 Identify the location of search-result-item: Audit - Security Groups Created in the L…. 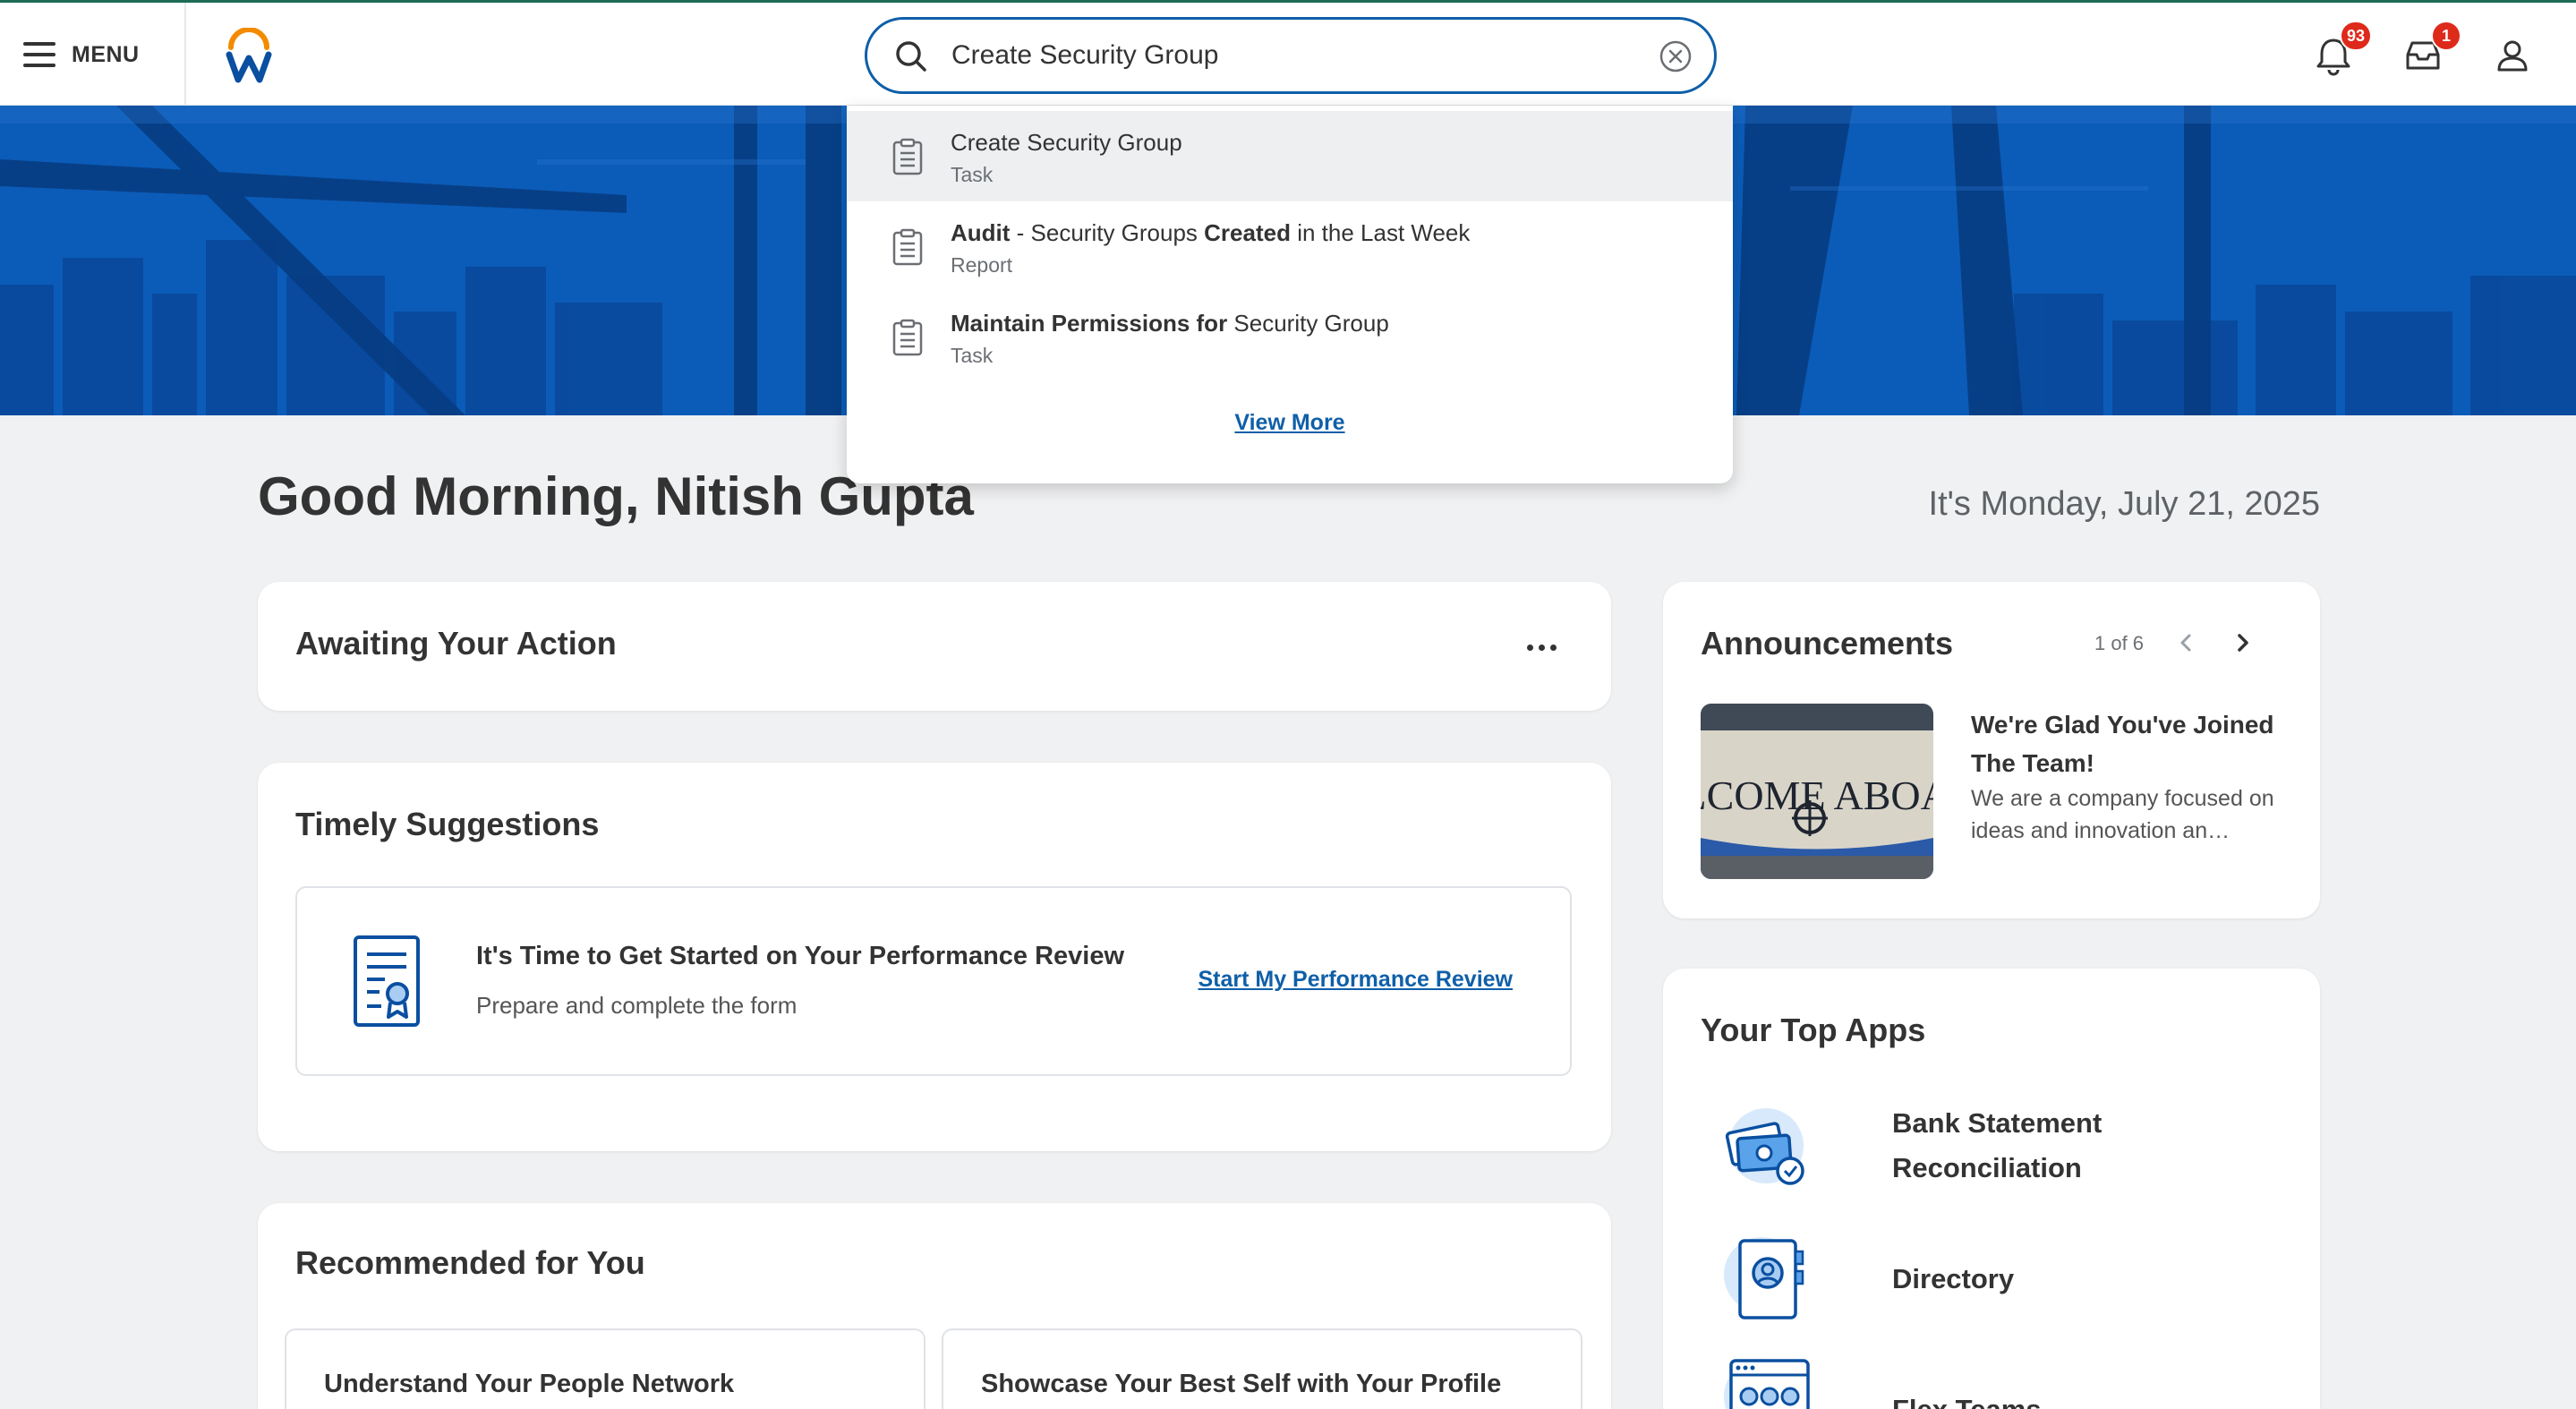
(1290, 247).